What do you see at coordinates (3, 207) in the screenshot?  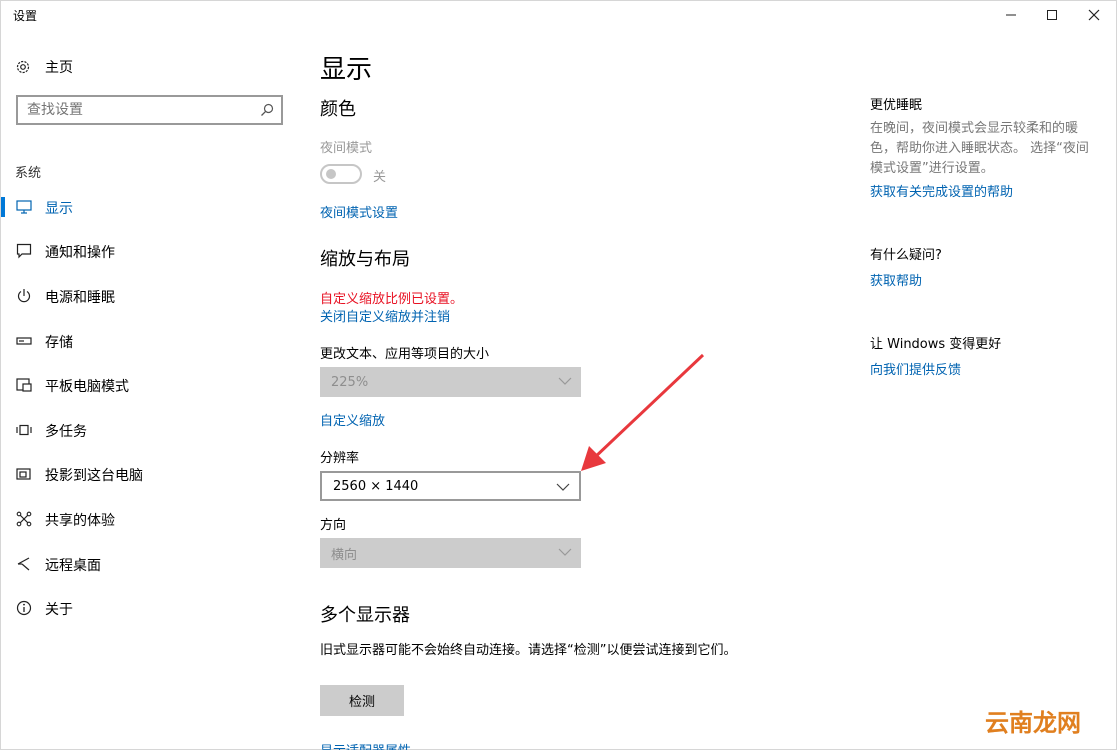 I see `active-indicator` at bounding box center [3, 207].